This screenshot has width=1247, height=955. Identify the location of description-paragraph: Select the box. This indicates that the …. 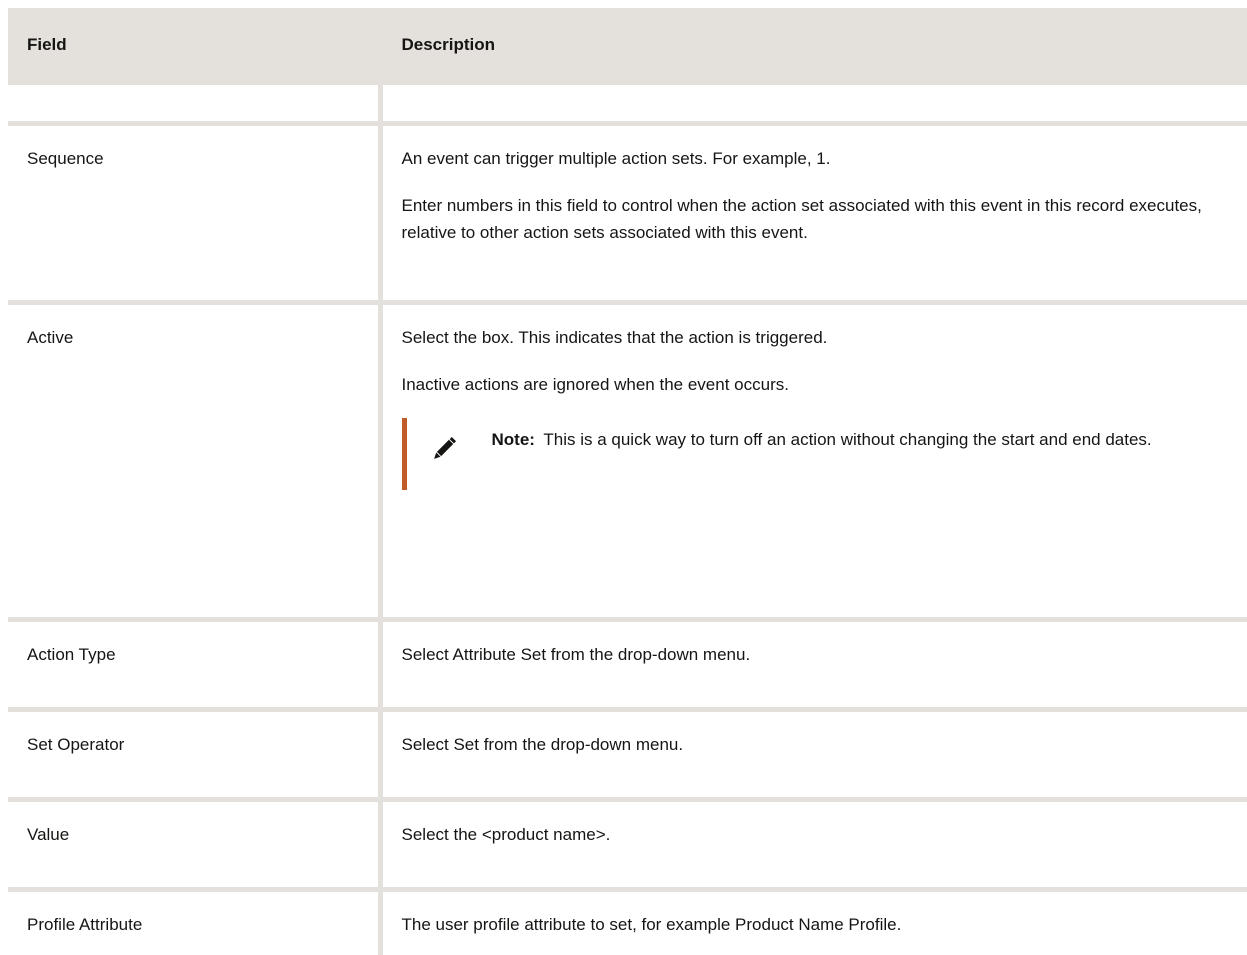
(614, 337).